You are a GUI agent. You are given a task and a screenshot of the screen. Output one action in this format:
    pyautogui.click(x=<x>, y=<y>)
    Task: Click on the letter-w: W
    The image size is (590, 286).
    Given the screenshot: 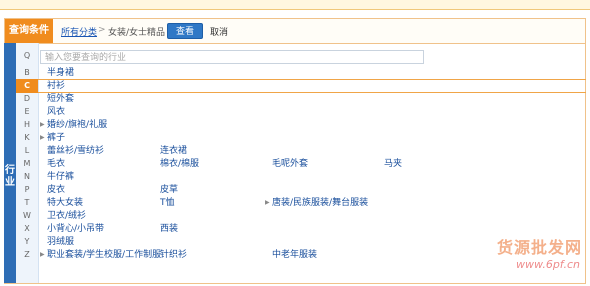 What is the action you would take?
    pyautogui.click(x=27, y=216)
    